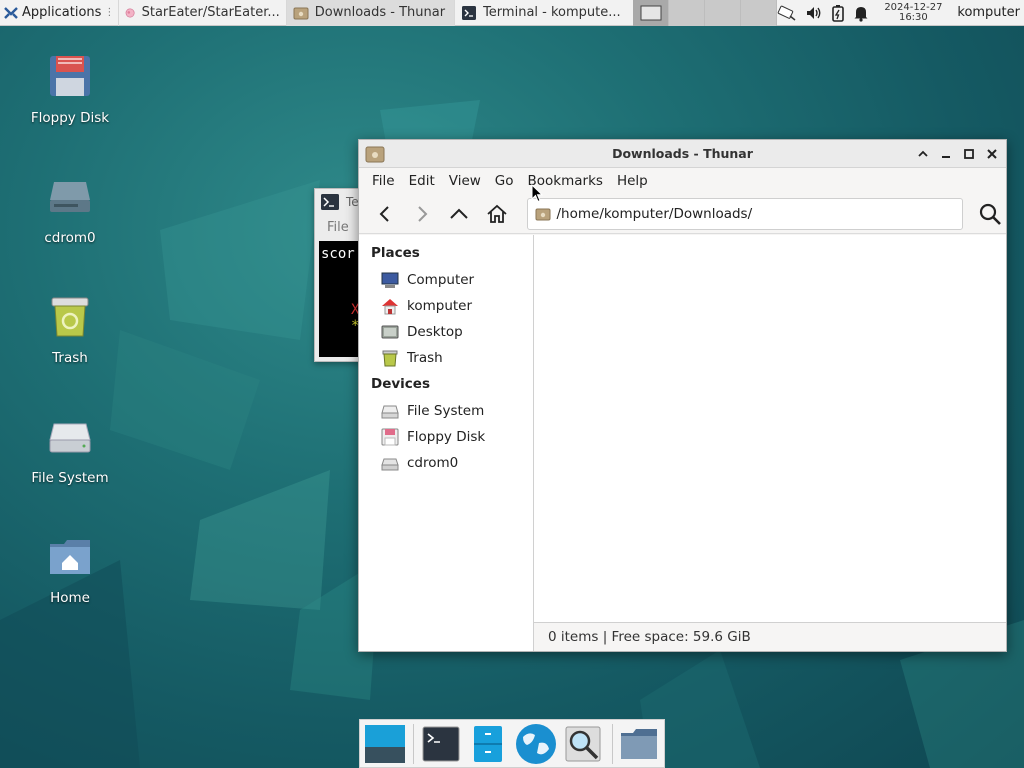 Image resolution: width=1024 pixels, height=768 pixels. Describe the element at coordinates (446, 358) in the screenshot. I see `sidebar-item-trash: Trash` at that location.